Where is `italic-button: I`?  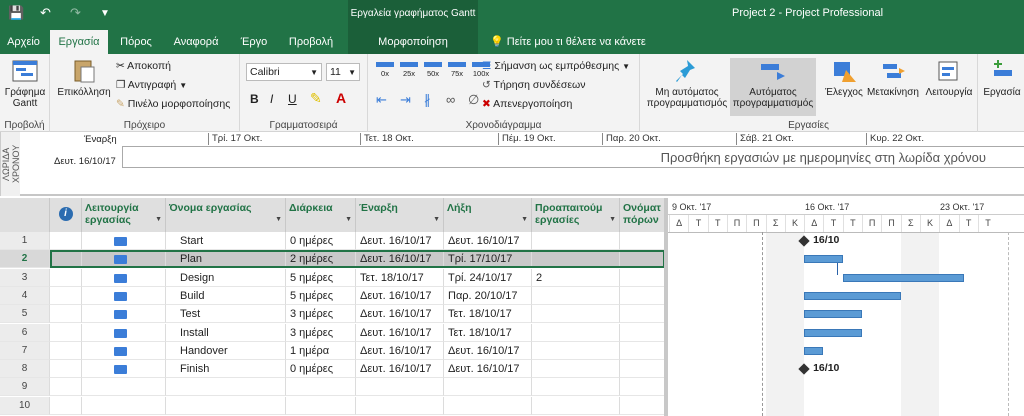
italic-button: I is located at coordinates (271, 99).